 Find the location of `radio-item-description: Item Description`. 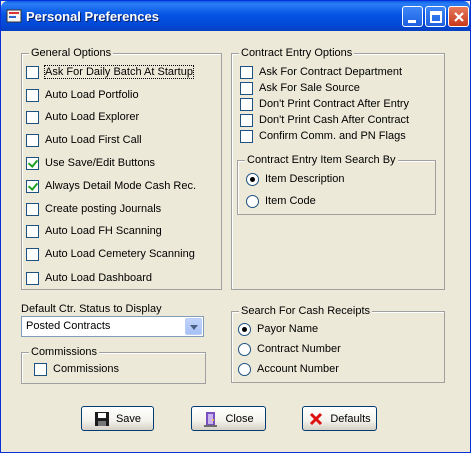

radio-item-description: Item Description is located at coordinates (295, 179).